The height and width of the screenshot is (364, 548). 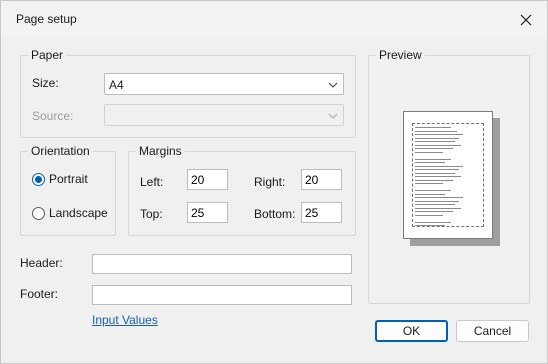 I want to click on preview-margin-box, so click(x=448, y=175).